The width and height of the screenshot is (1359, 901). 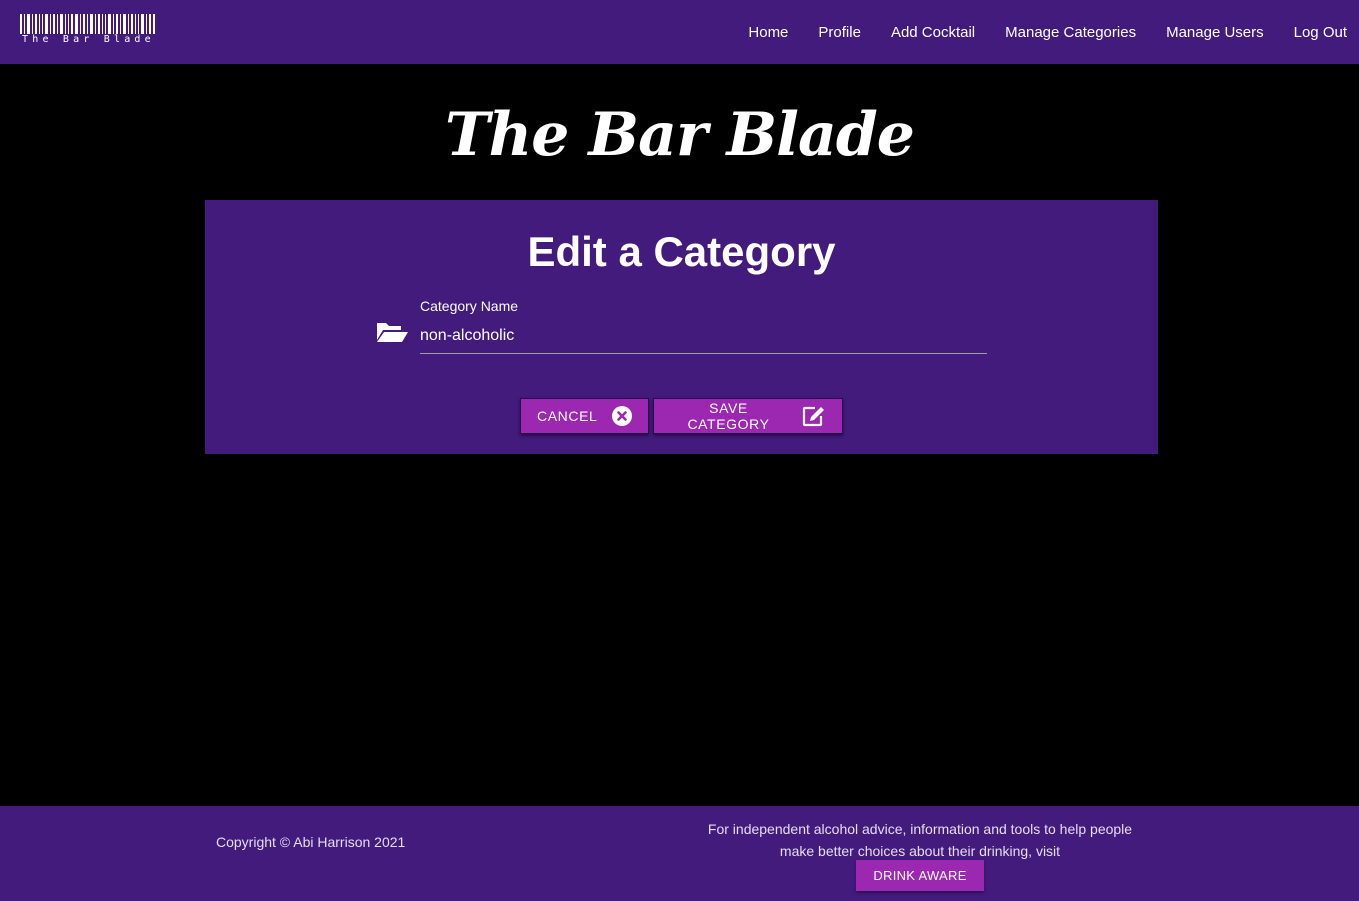 I want to click on save-category-button-label: Save Category, so click(x=728, y=416).